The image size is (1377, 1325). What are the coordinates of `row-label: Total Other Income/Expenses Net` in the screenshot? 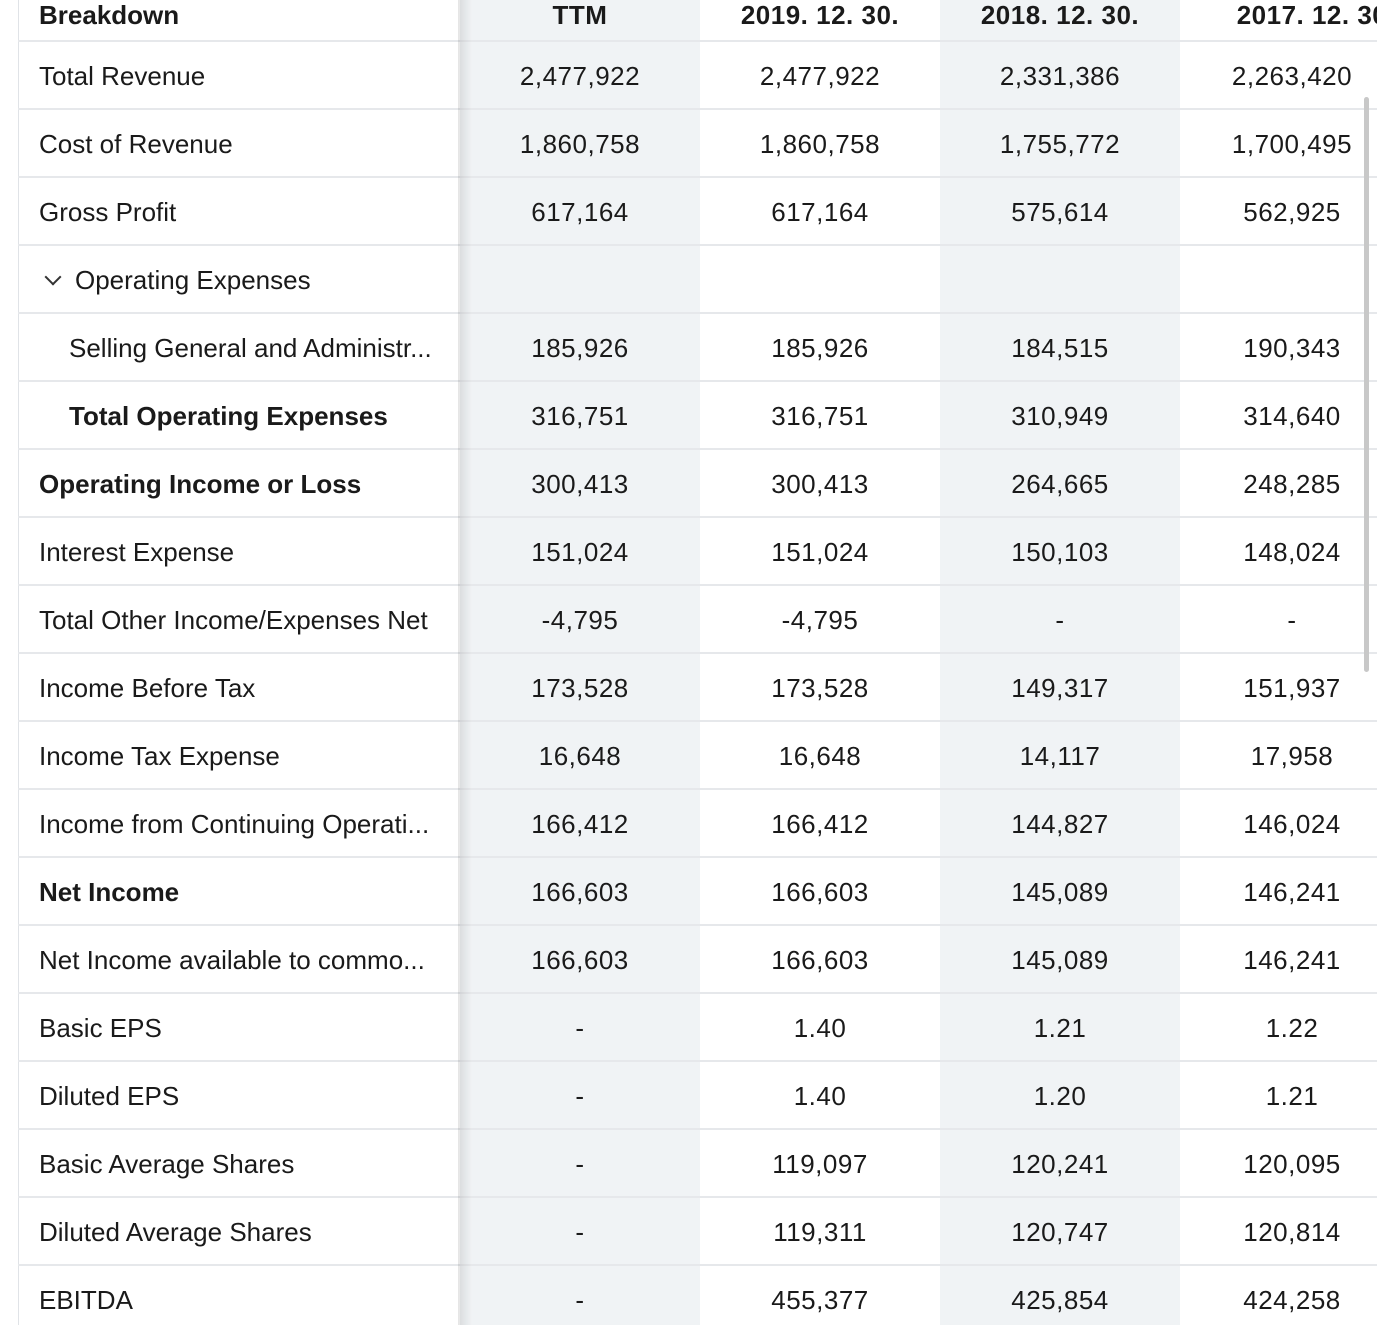 It's located at (238, 620).